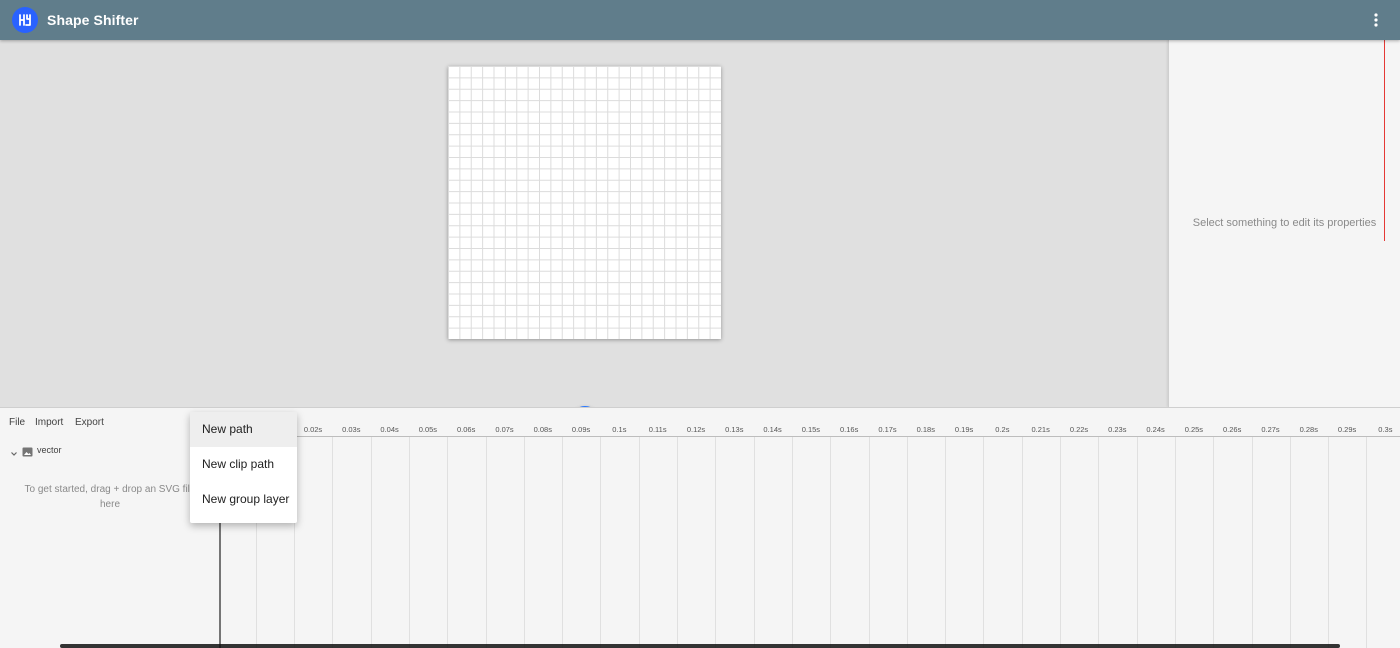 Image resolution: width=1400 pixels, height=648 pixels. What do you see at coordinates (700, 20) in the screenshot?
I see `app-bar: Shape Shifter` at bounding box center [700, 20].